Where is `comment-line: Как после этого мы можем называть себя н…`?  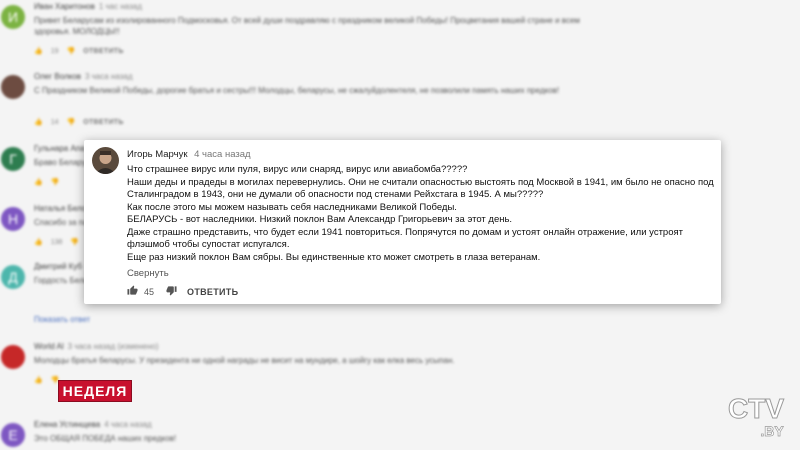
comment-line: Как после этого мы можем называть себя н… is located at coordinates (292, 207).